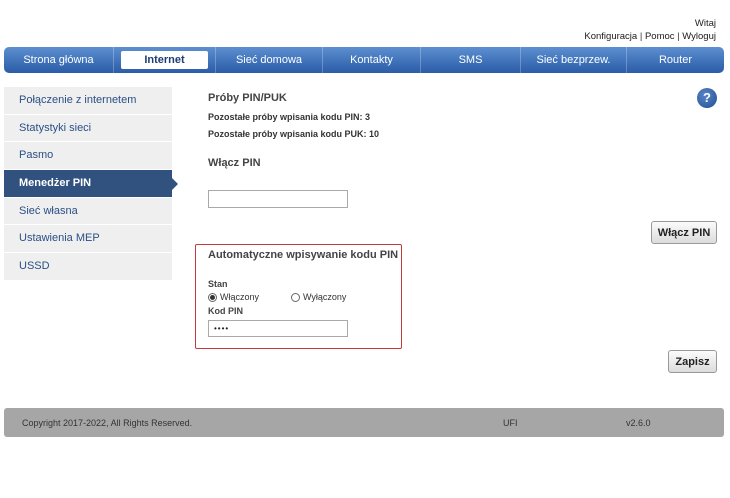 Image resolution: width=730 pixels, height=498 pixels. What do you see at coordinates (88, 128) in the screenshot?
I see `sidebar-item-network-stats: Statystyki sieci` at bounding box center [88, 128].